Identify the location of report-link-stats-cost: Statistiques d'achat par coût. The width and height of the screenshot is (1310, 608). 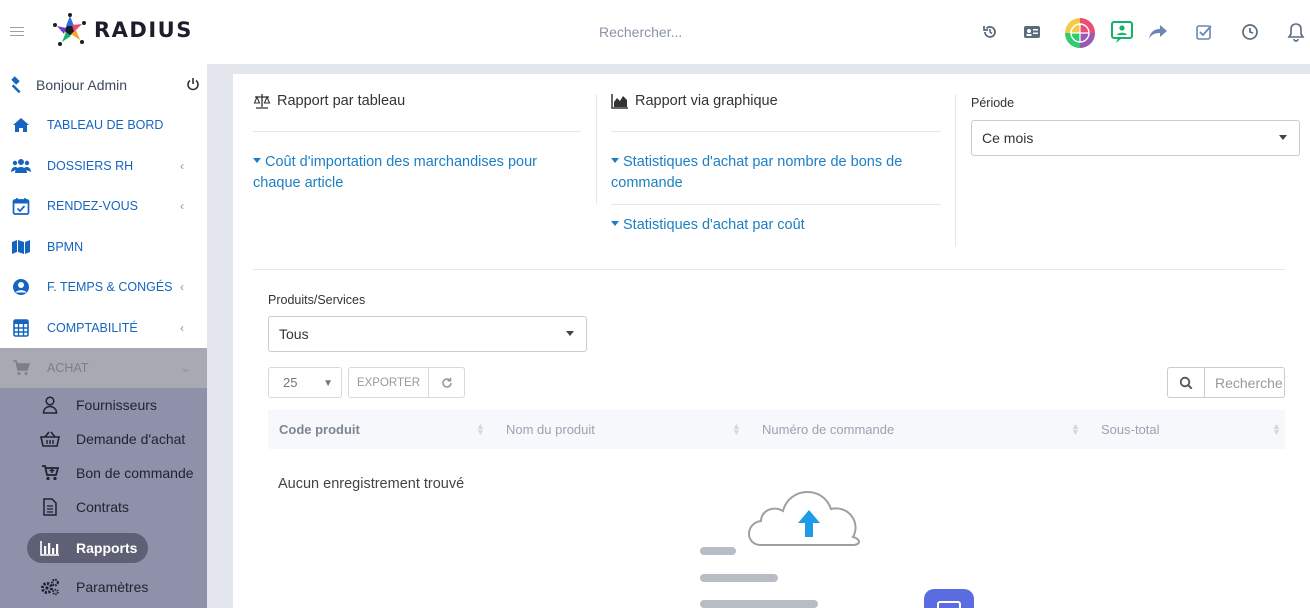
(771, 225).